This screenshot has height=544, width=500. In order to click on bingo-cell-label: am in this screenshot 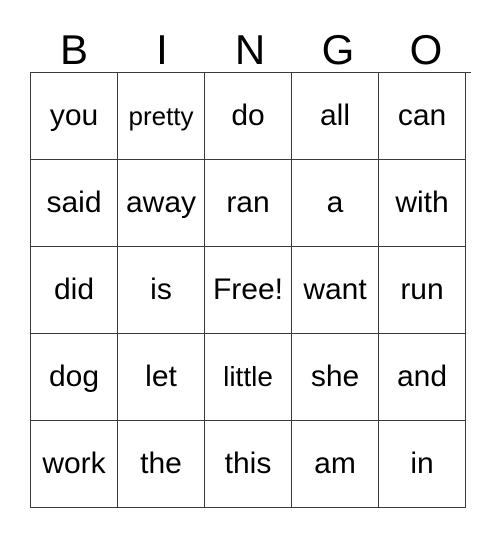, I will do `click(335, 463)`.